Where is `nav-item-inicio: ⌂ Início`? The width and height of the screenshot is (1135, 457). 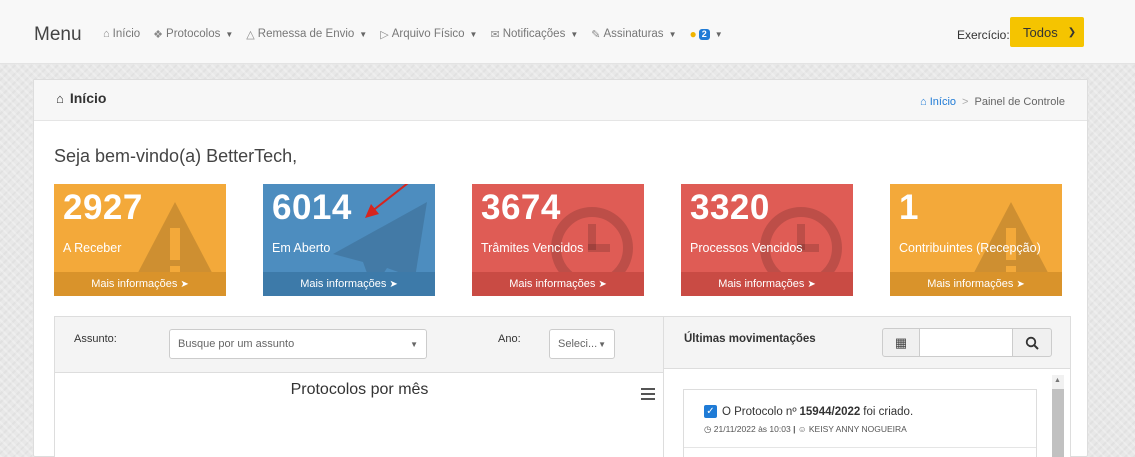
nav-item-inicio: ⌂ Início is located at coordinates (121, 34).